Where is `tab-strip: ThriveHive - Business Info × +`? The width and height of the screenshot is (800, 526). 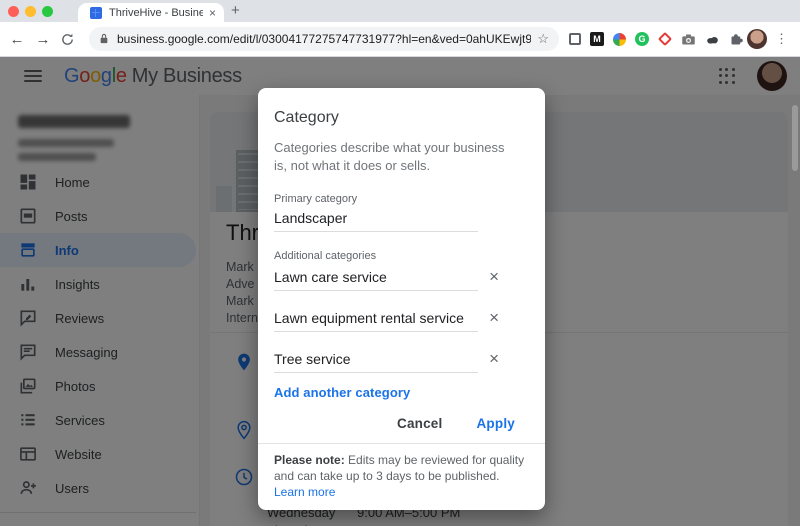 tab-strip: ThriveHive - Business Info × + is located at coordinates (400, 11).